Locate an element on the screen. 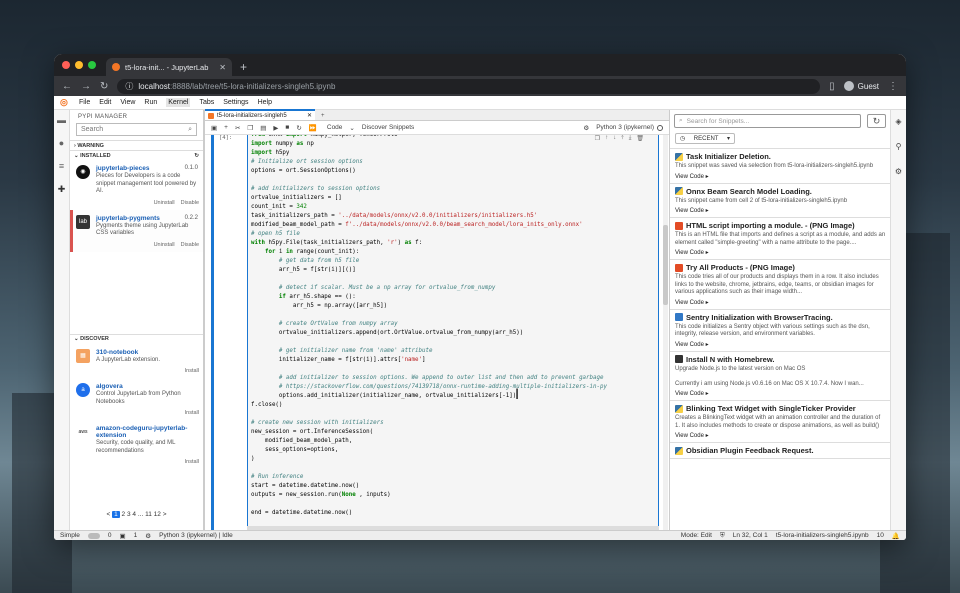  simple-mode-toggle is located at coordinates (93, 535).